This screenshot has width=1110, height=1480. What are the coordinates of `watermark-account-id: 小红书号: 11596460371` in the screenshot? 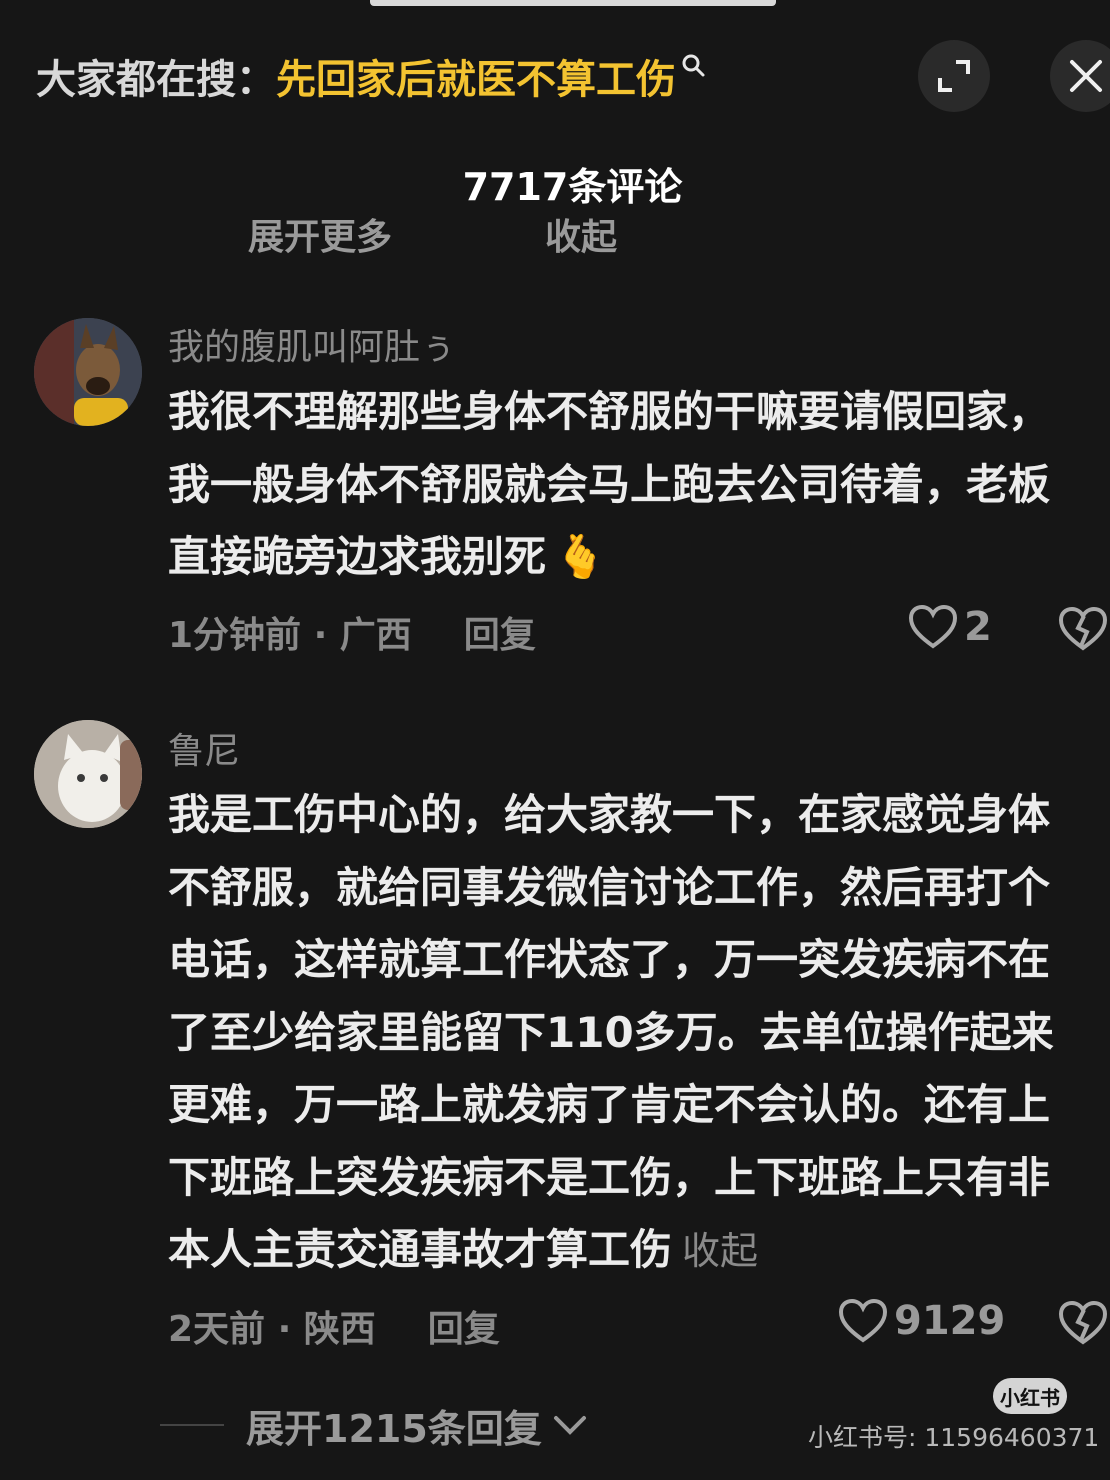 It's located at (954, 1437).